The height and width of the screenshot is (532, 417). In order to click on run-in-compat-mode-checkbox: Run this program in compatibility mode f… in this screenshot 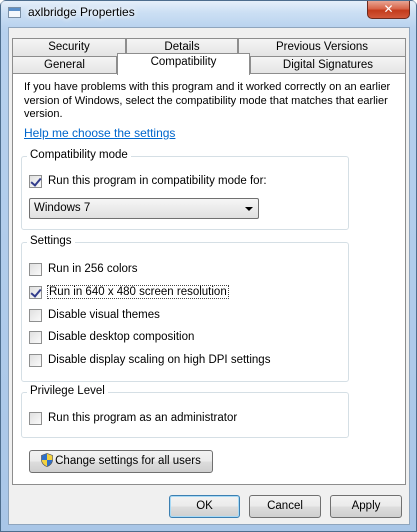, I will do `click(148, 181)`.